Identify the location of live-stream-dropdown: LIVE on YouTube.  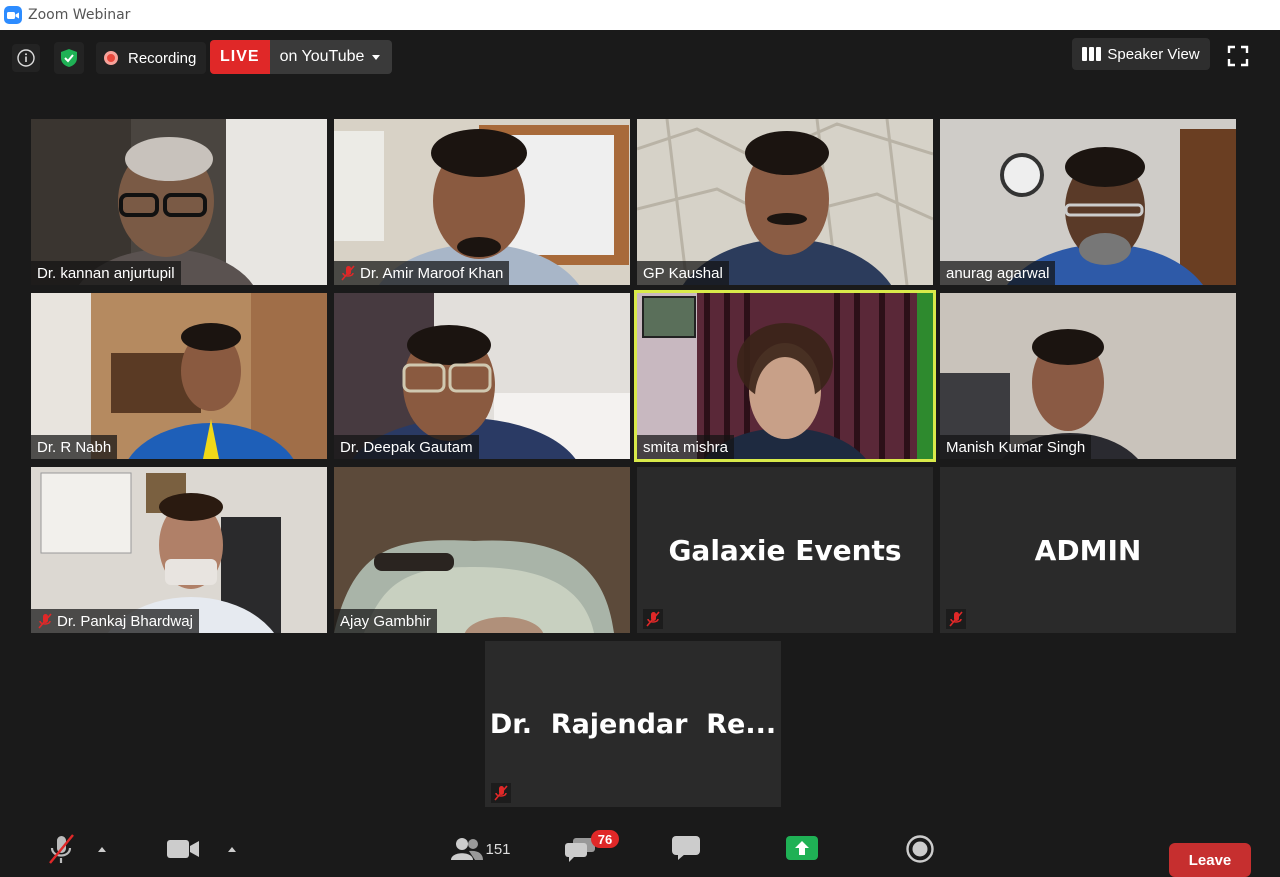
(301, 57).